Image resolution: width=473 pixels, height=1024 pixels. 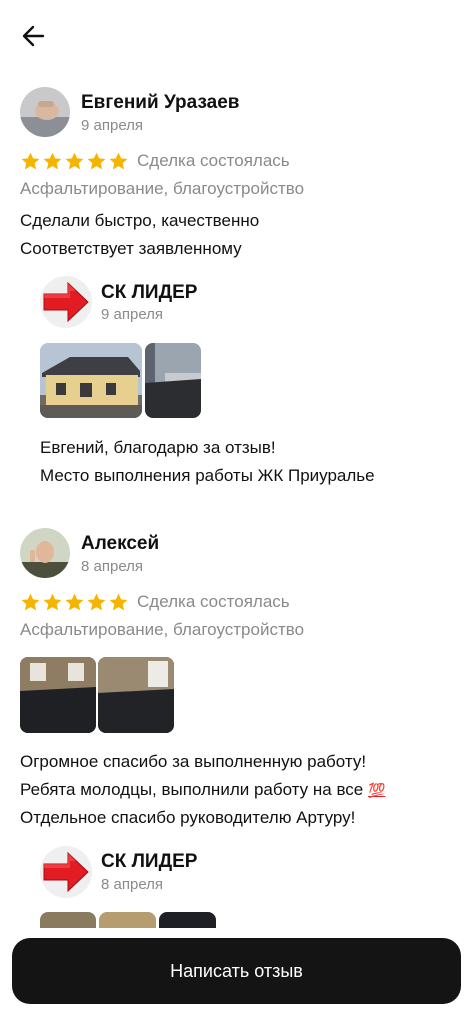 I want to click on review-author: Алексей, so click(x=120, y=544).